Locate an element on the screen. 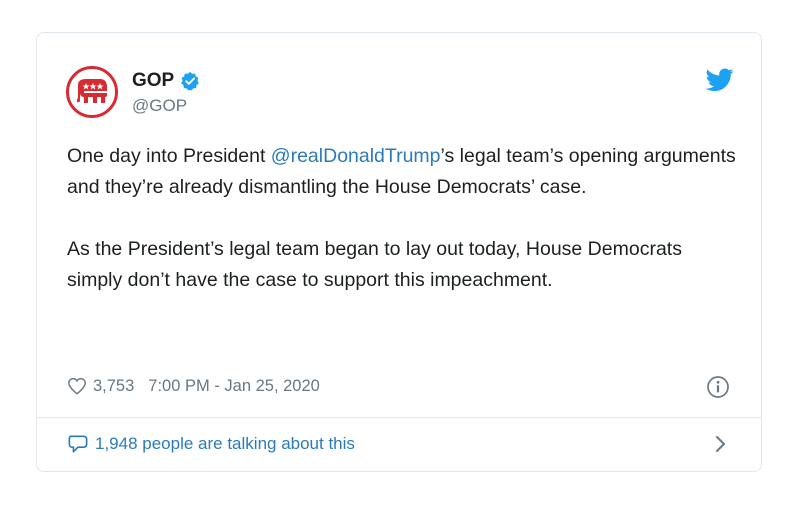 Image resolution: width=799 pixels, height=513 pixels. tweet-meta: 3,753 7:00 PM - Jan 25, 2020 is located at coordinates (193, 386).